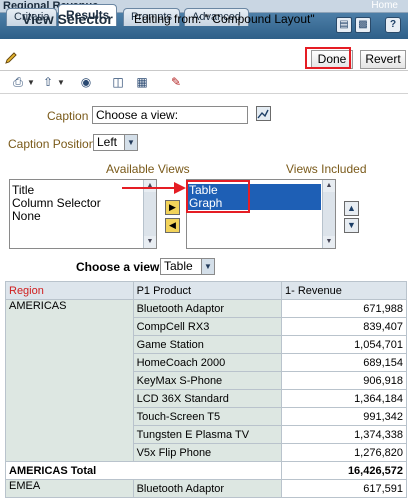  What do you see at coordinates (344, 398) in the screenshot?
I see `revenue-cell: 1,364,184` at bounding box center [344, 398].